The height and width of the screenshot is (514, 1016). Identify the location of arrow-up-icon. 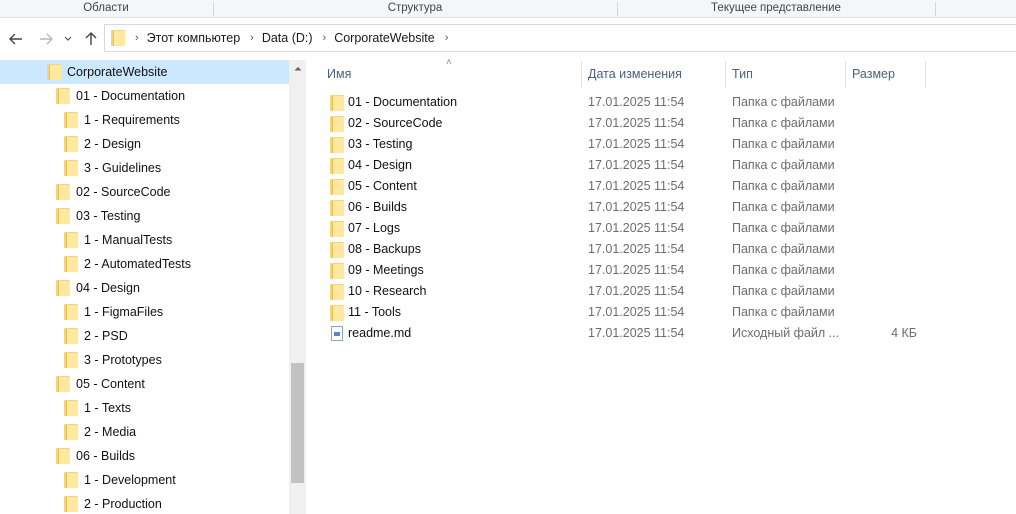
(91, 38).